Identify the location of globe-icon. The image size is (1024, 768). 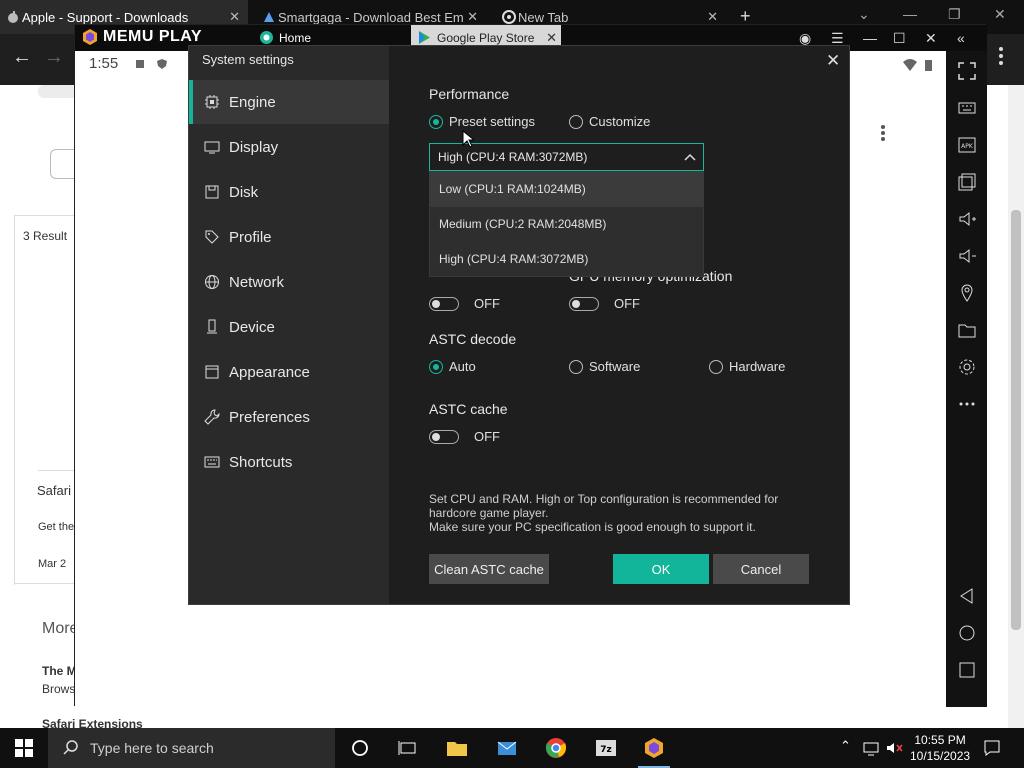
(212, 282).